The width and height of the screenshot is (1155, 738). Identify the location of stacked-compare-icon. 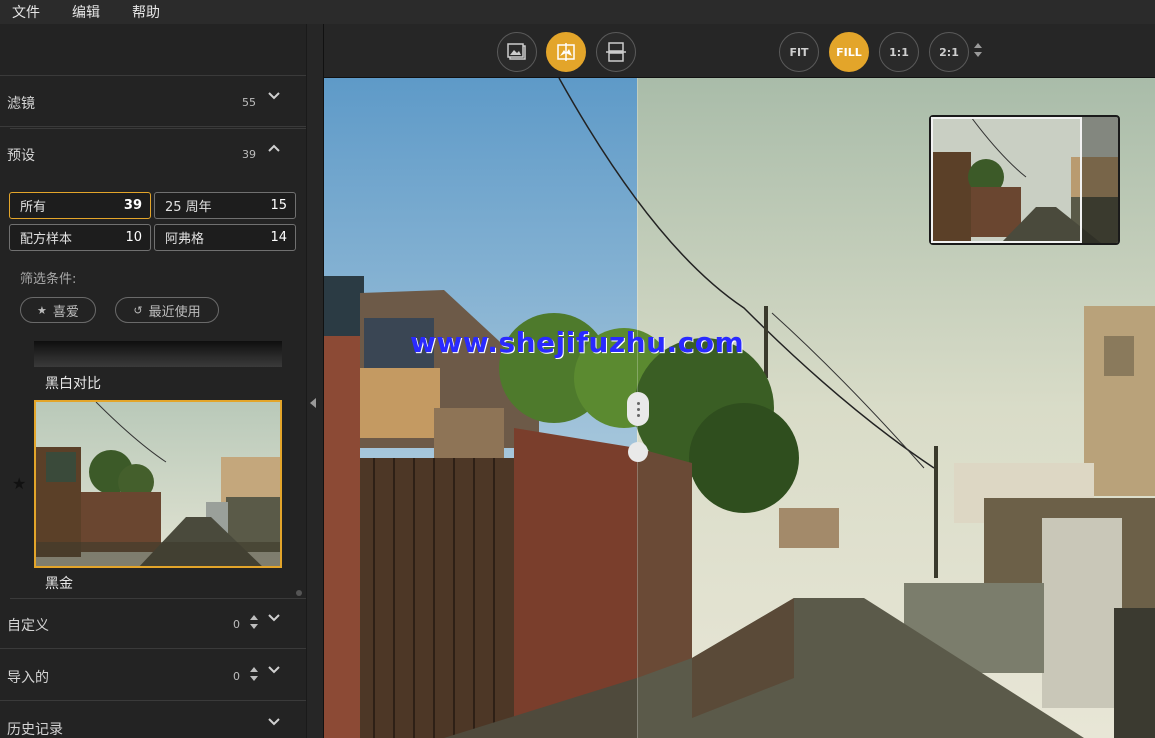
(616, 52).